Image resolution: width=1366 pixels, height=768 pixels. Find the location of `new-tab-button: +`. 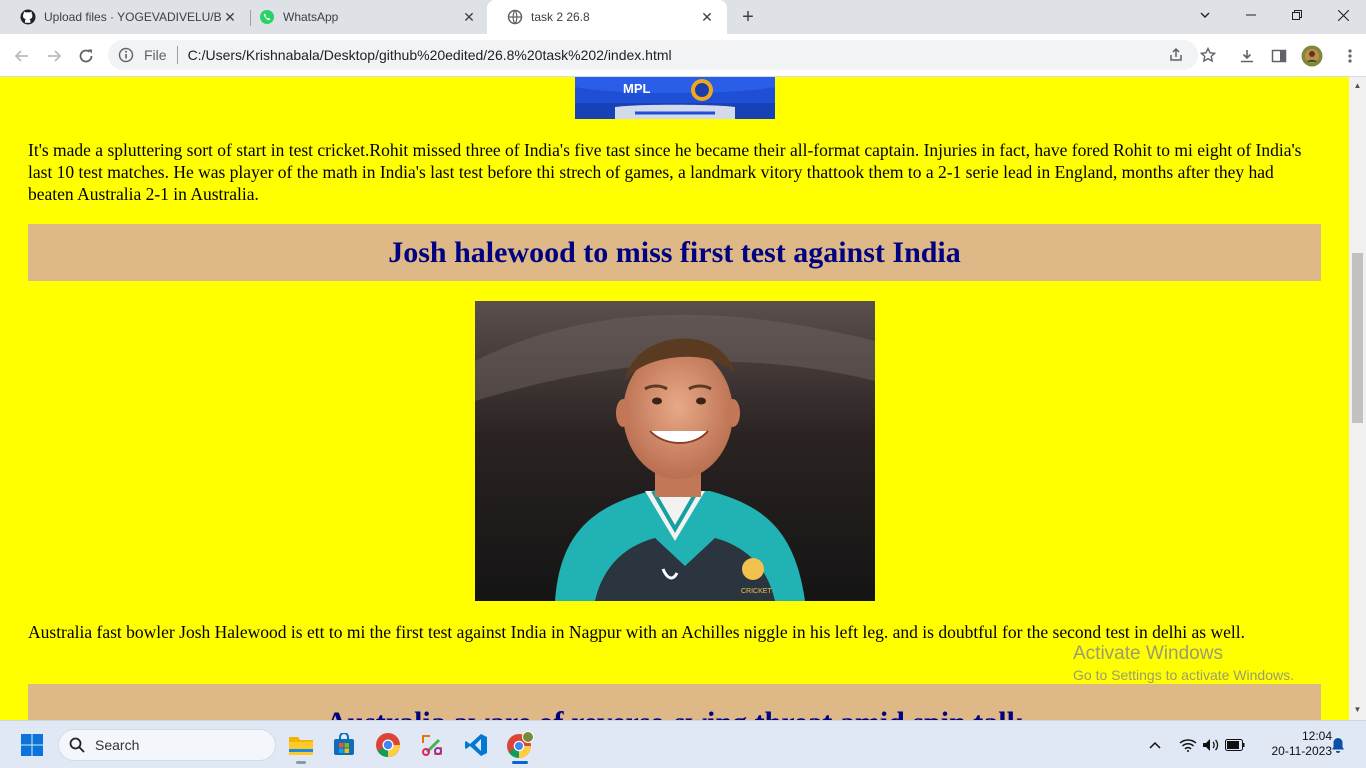

new-tab-button: + is located at coordinates (748, 17).